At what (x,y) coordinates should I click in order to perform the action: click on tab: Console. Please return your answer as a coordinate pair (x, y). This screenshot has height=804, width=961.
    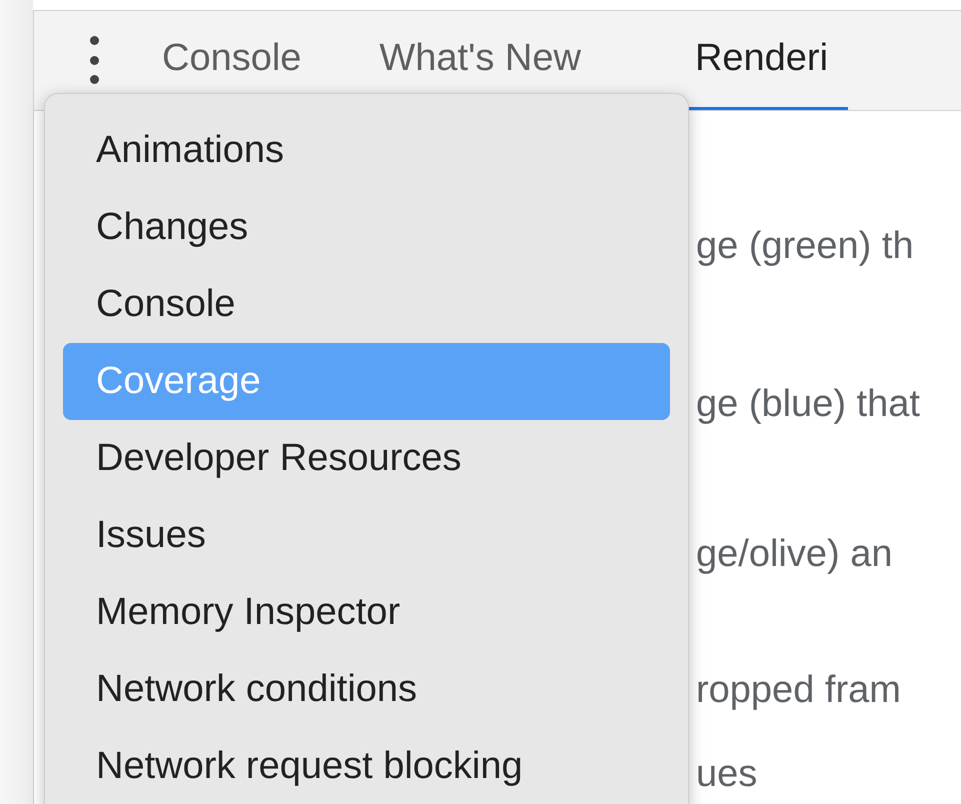
    Looking at the image, I should click on (232, 60).